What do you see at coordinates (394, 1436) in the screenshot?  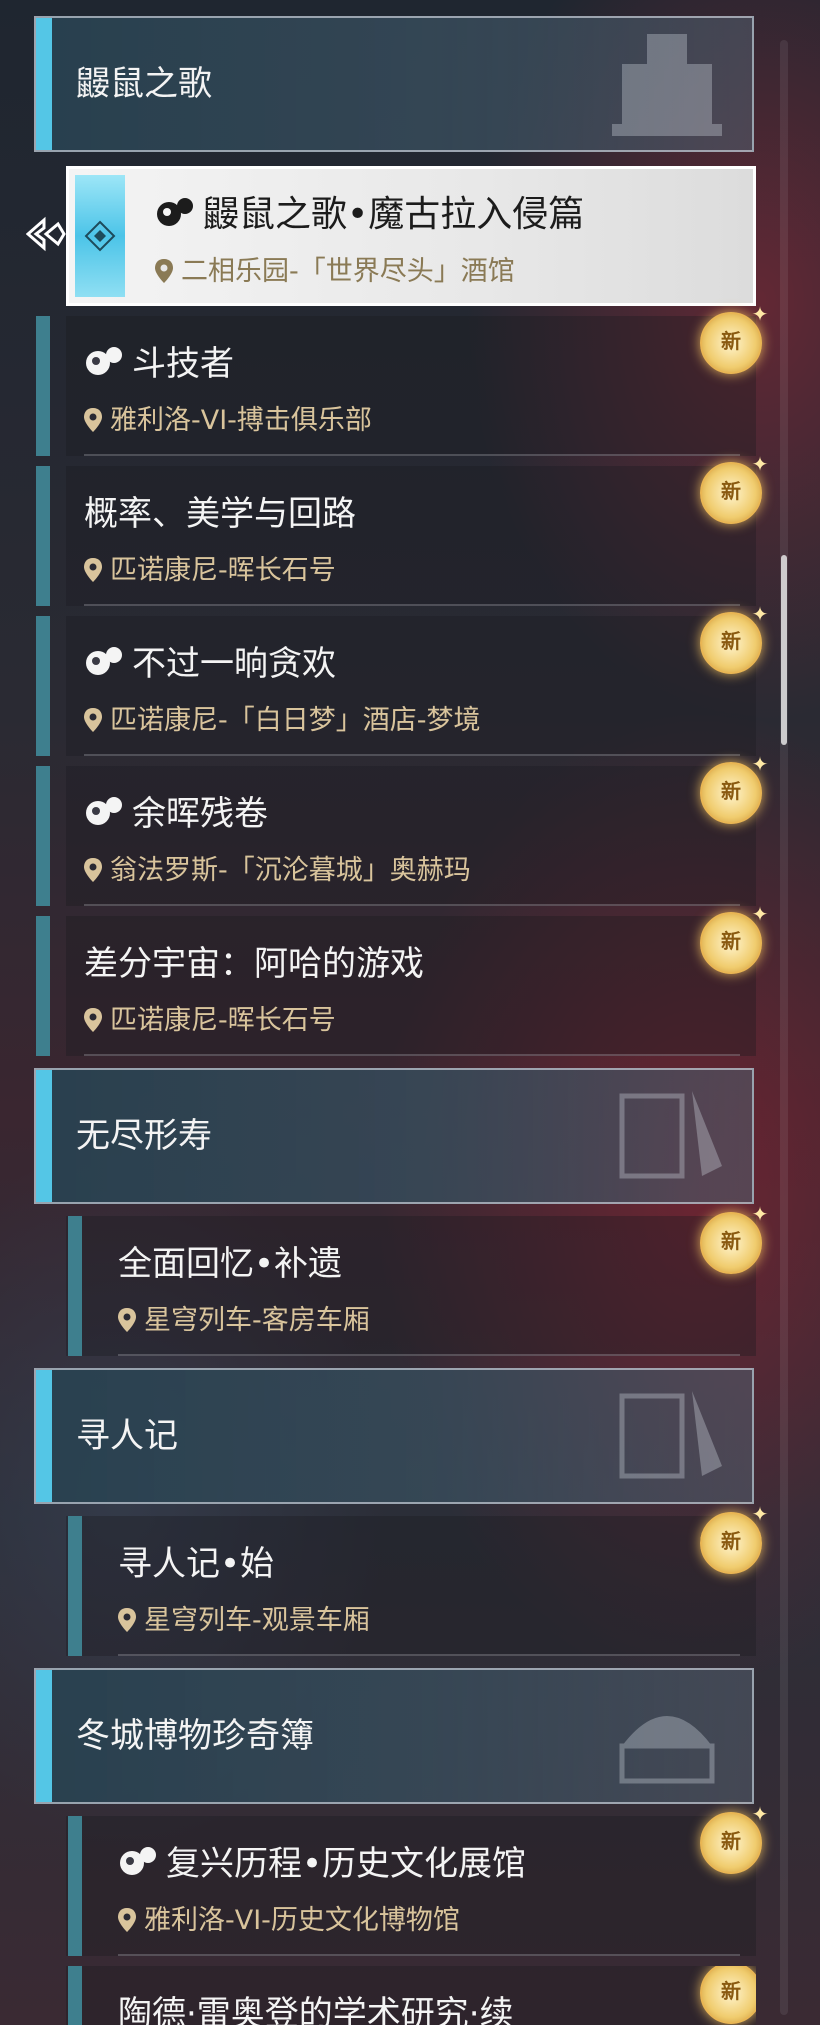 I see `group-header-seeker: 寻人记` at bounding box center [394, 1436].